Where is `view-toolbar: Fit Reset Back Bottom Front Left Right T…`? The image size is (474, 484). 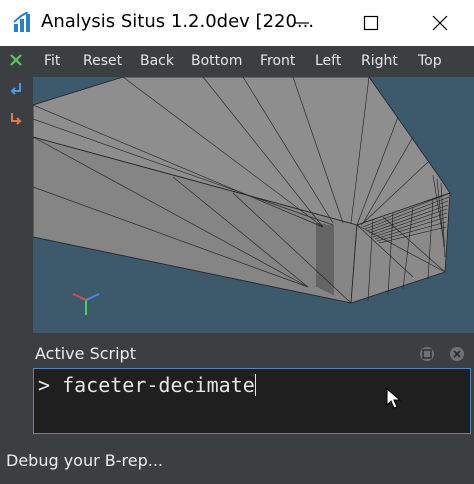
view-toolbar: Fit Reset Back Bottom Front Left Right T… is located at coordinates (253, 61).